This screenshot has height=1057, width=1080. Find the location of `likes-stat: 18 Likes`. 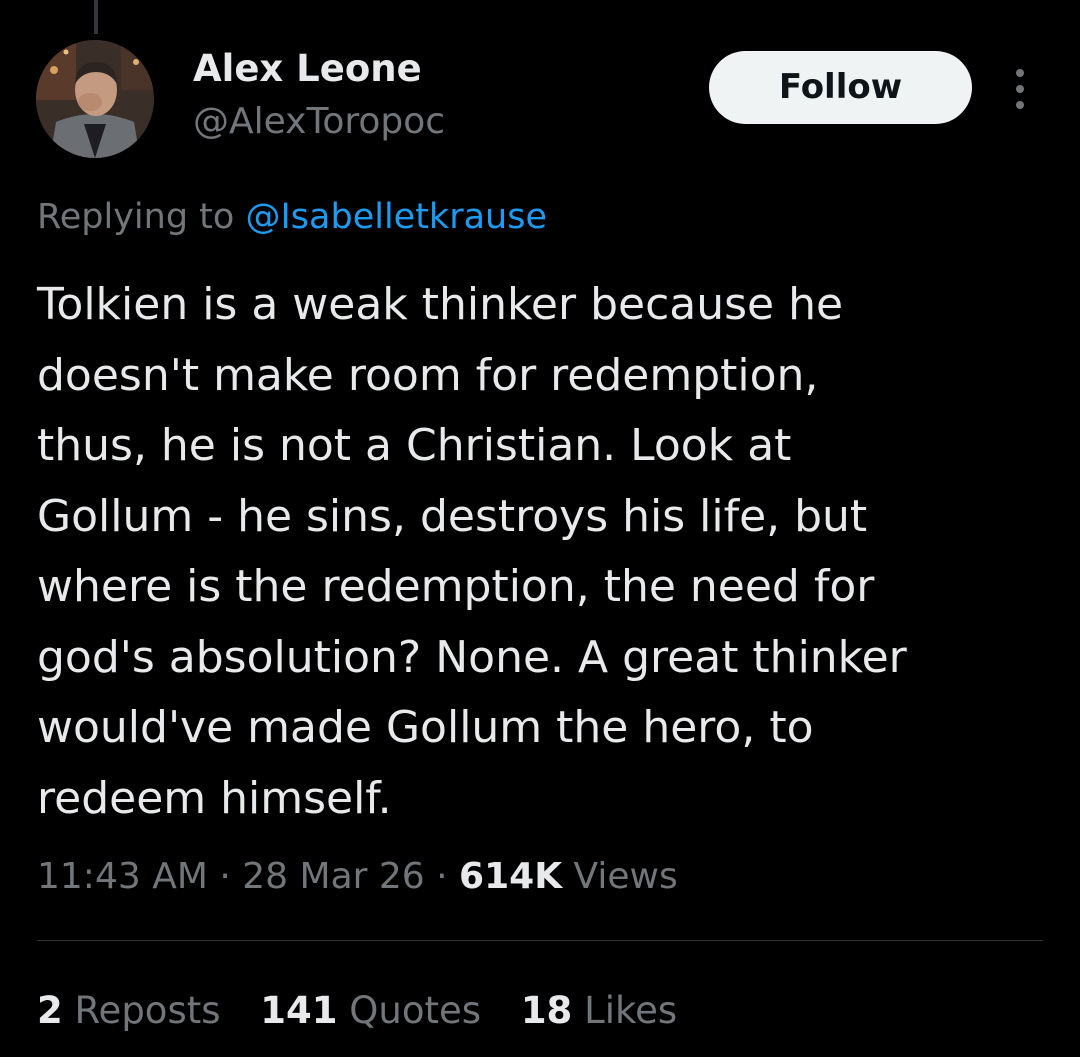

likes-stat: 18 Likes is located at coordinates (599, 1011).